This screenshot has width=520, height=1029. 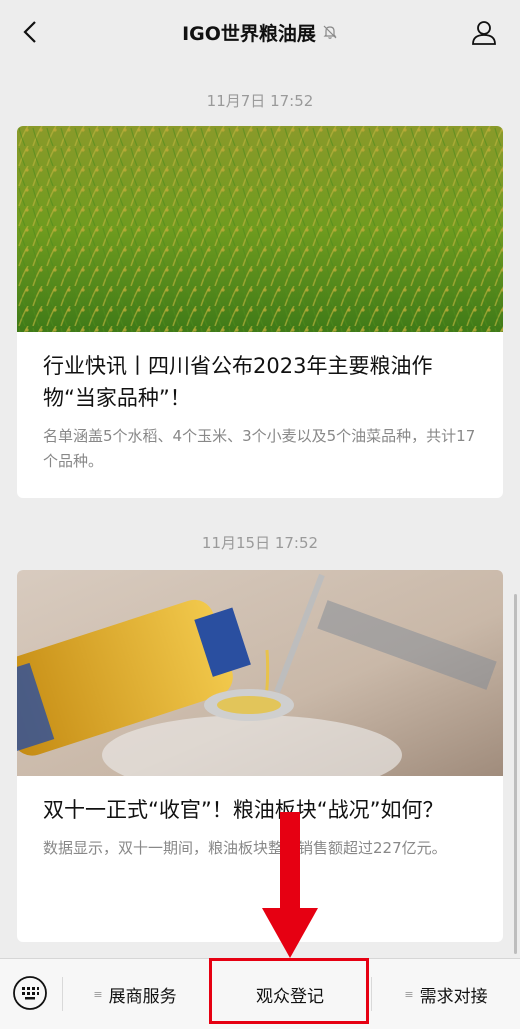 What do you see at coordinates (249, 33) in the screenshot?
I see `page-title: IGO世界粮油展` at bounding box center [249, 33].